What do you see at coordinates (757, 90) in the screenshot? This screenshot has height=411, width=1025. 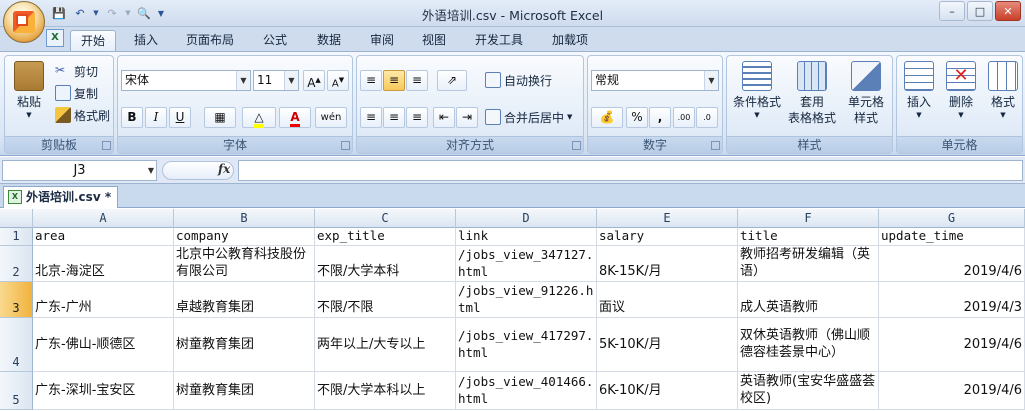 I see `conditional-formatting-button: 条件格式 ▼` at bounding box center [757, 90].